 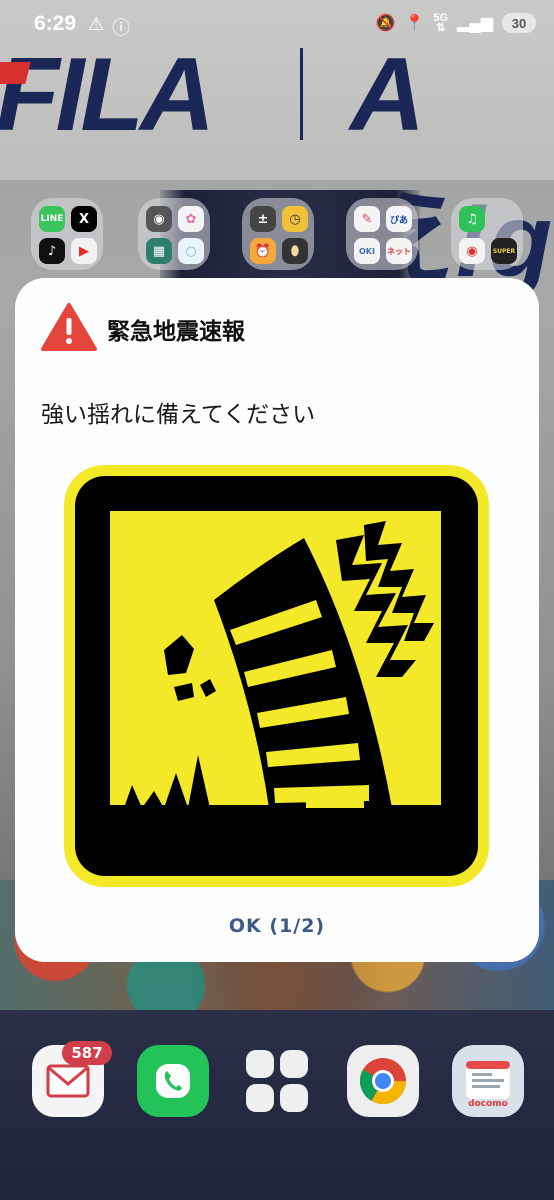 I want to click on info-icon: ⓘ, so click(x=121, y=28).